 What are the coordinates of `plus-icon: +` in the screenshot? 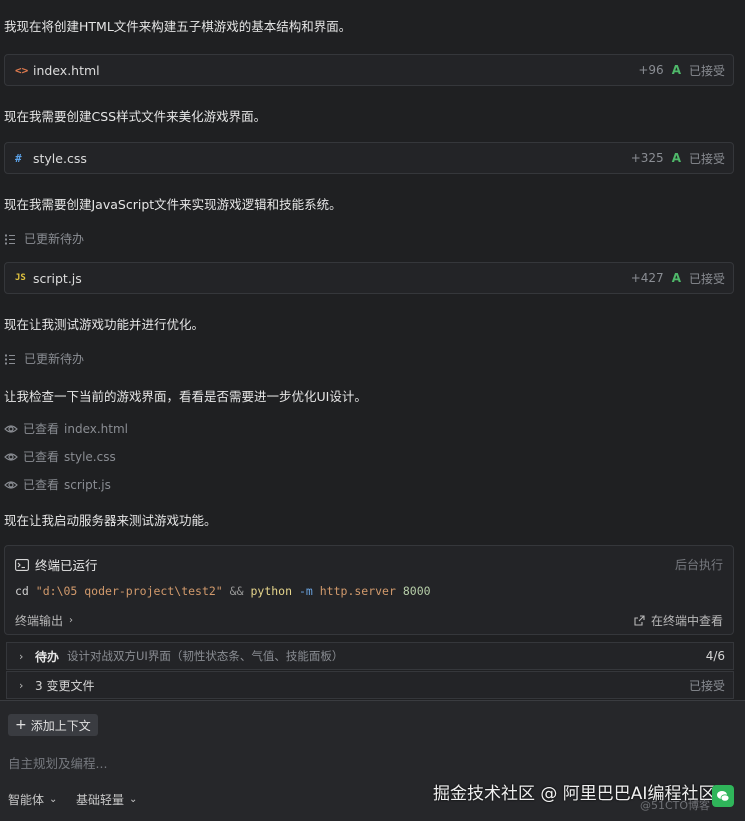 It's located at (21, 725).